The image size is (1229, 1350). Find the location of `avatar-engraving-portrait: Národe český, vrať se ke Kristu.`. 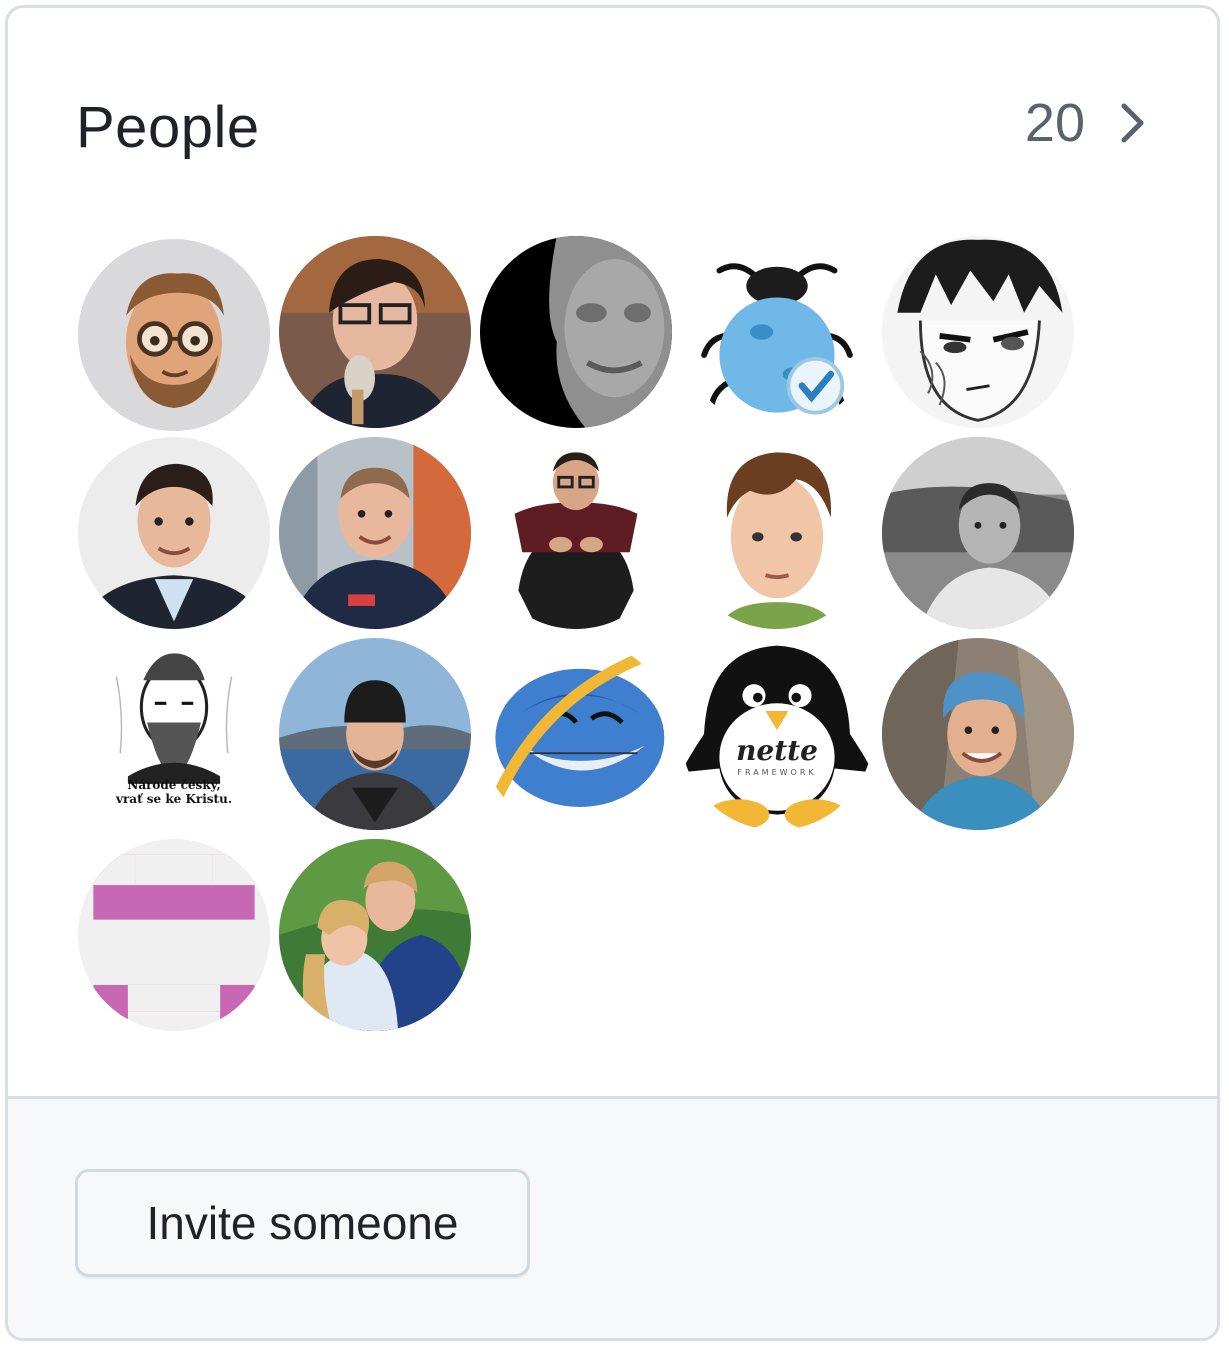

avatar-engraving-portrait: Národe český, vrať se ke Kristu. is located at coordinates (174, 734).